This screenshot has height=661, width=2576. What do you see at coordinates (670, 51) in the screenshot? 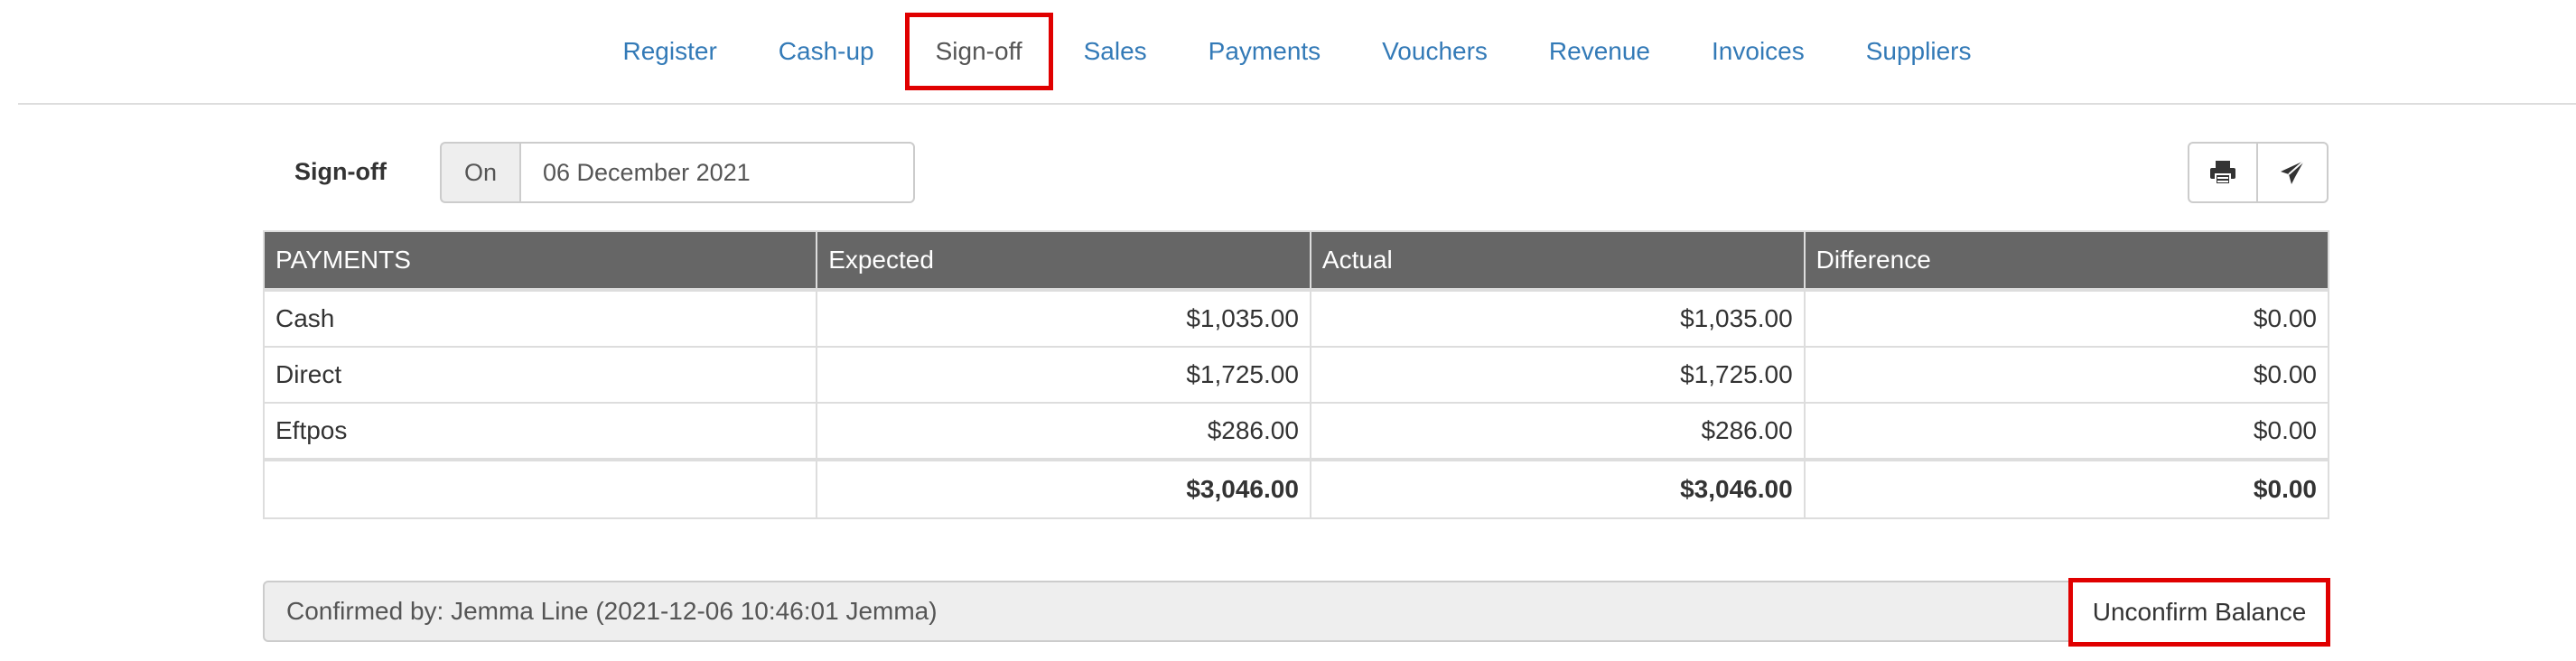
I see `tab-register: Register` at bounding box center [670, 51].